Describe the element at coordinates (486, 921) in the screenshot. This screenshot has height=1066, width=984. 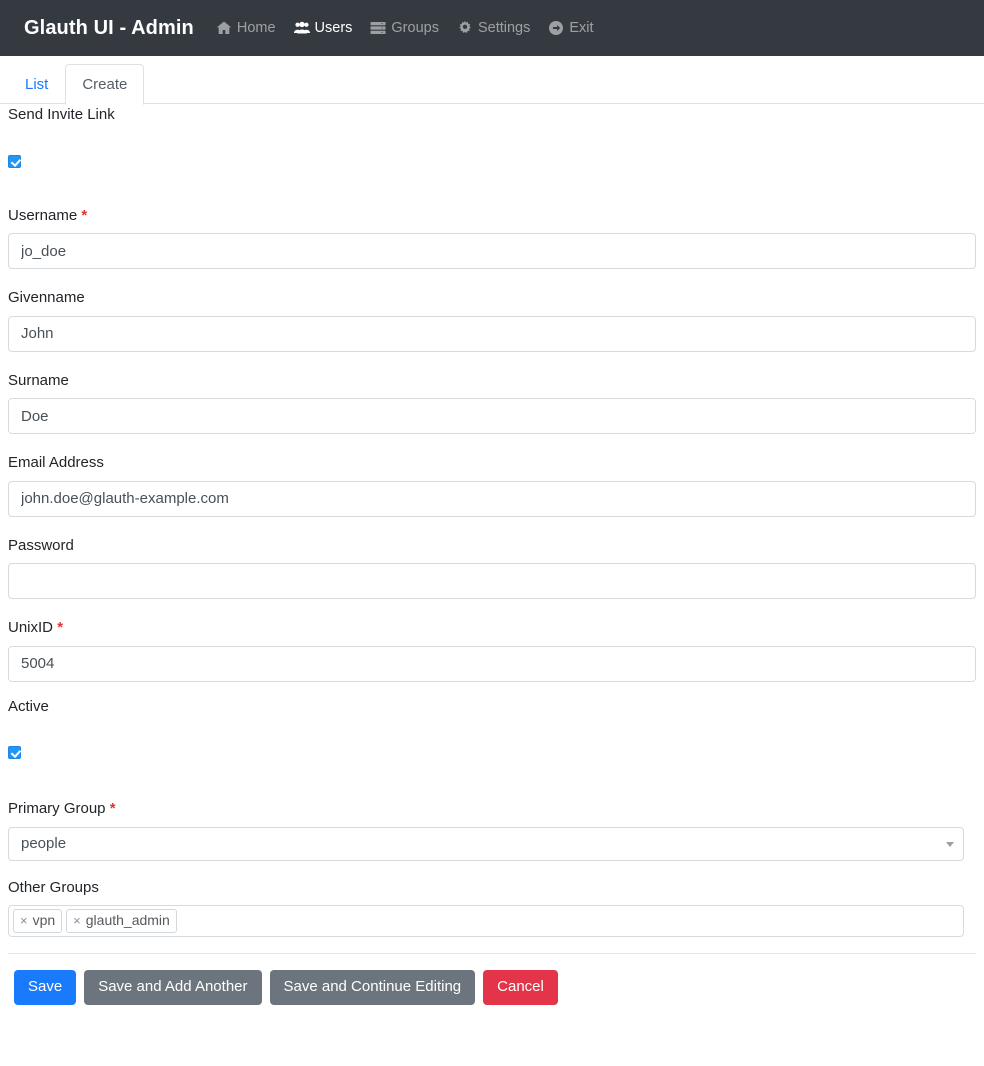
I see `other-groups-tag-input: × vpn × glauth_admin` at that location.